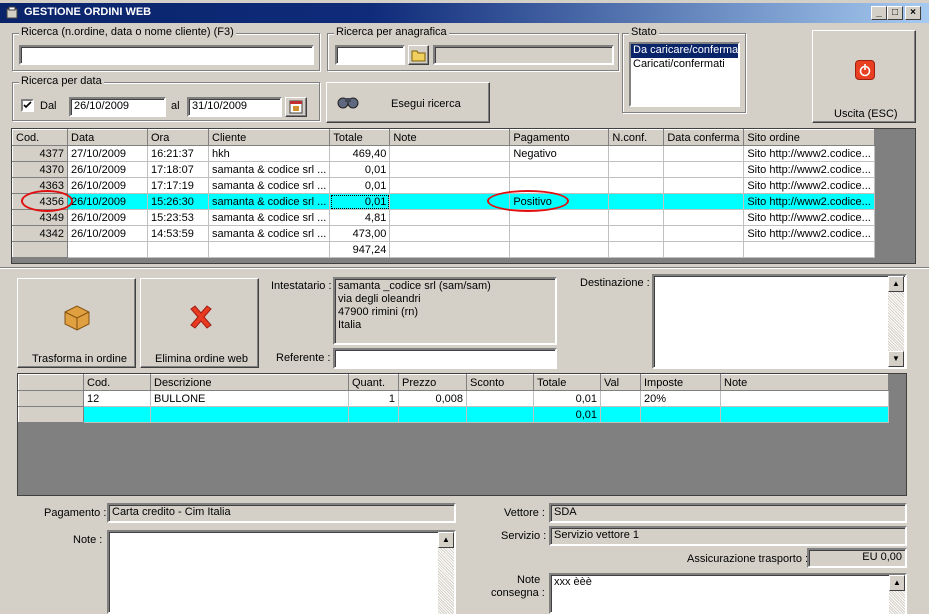 This screenshot has width=929, height=614. Describe the element at coordinates (296, 107) in the screenshot. I see `calendar-button` at that location.